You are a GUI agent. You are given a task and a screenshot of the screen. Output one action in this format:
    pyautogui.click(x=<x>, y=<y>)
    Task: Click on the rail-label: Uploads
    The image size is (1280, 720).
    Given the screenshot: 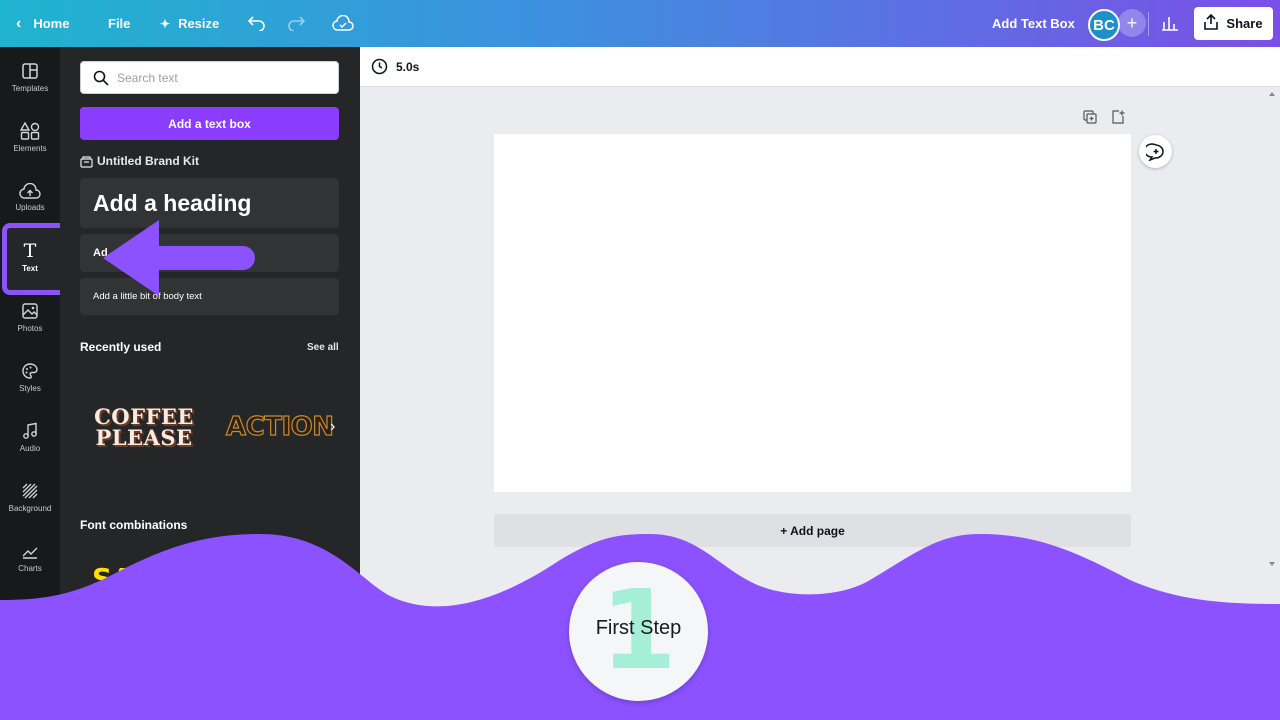 What is the action you would take?
    pyautogui.click(x=30, y=207)
    